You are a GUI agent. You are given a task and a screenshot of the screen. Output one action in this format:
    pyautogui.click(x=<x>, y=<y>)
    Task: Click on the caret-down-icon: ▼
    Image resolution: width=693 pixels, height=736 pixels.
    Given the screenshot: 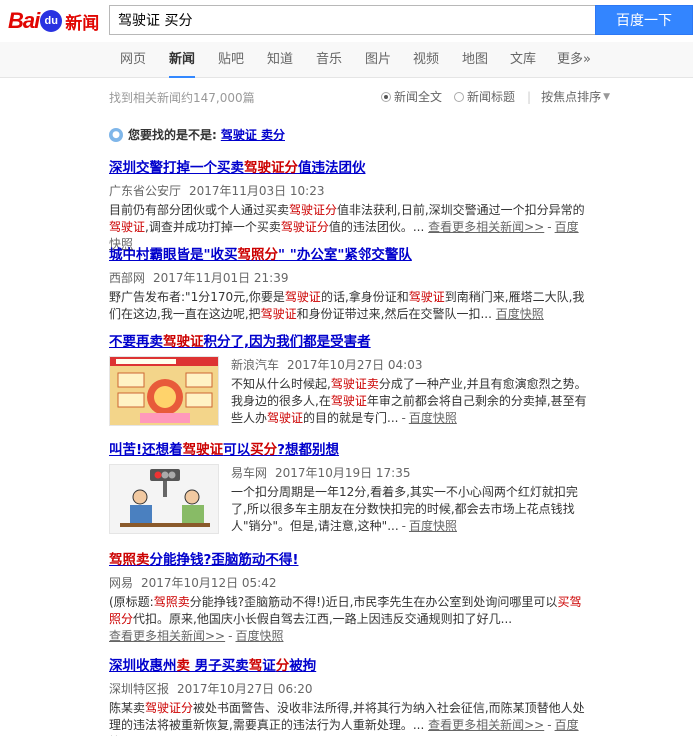 What is the action you would take?
    pyautogui.click(x=607, y=96)
    